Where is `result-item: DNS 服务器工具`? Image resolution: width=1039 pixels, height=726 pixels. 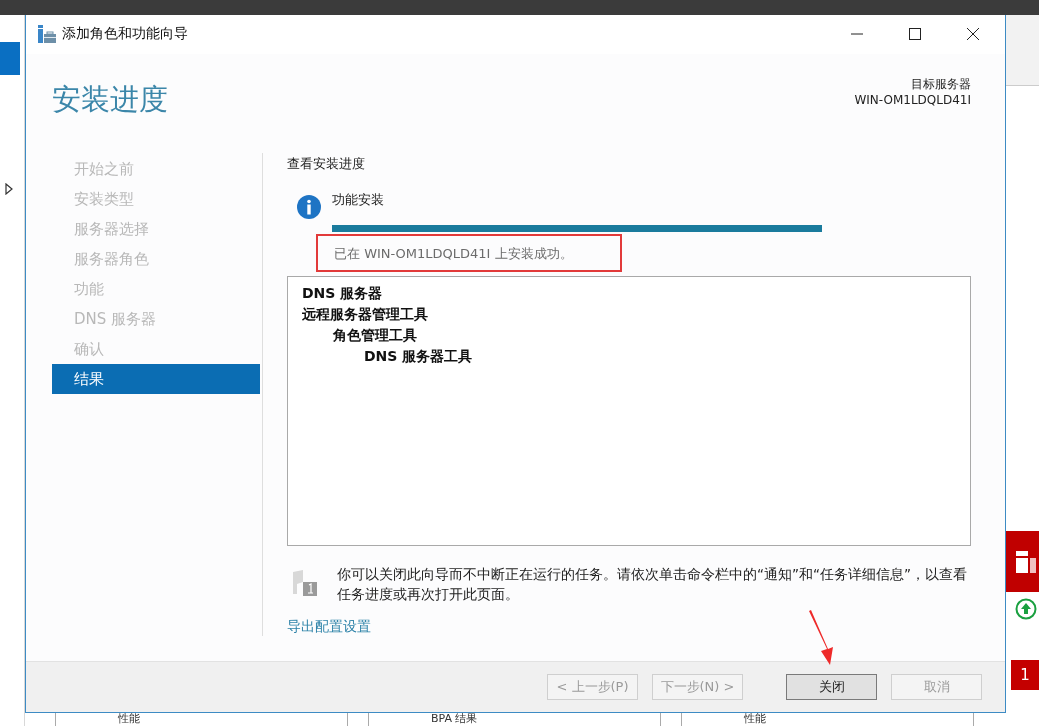 result-item: DNS 服务器工具 is located at coordinates (418, 355).